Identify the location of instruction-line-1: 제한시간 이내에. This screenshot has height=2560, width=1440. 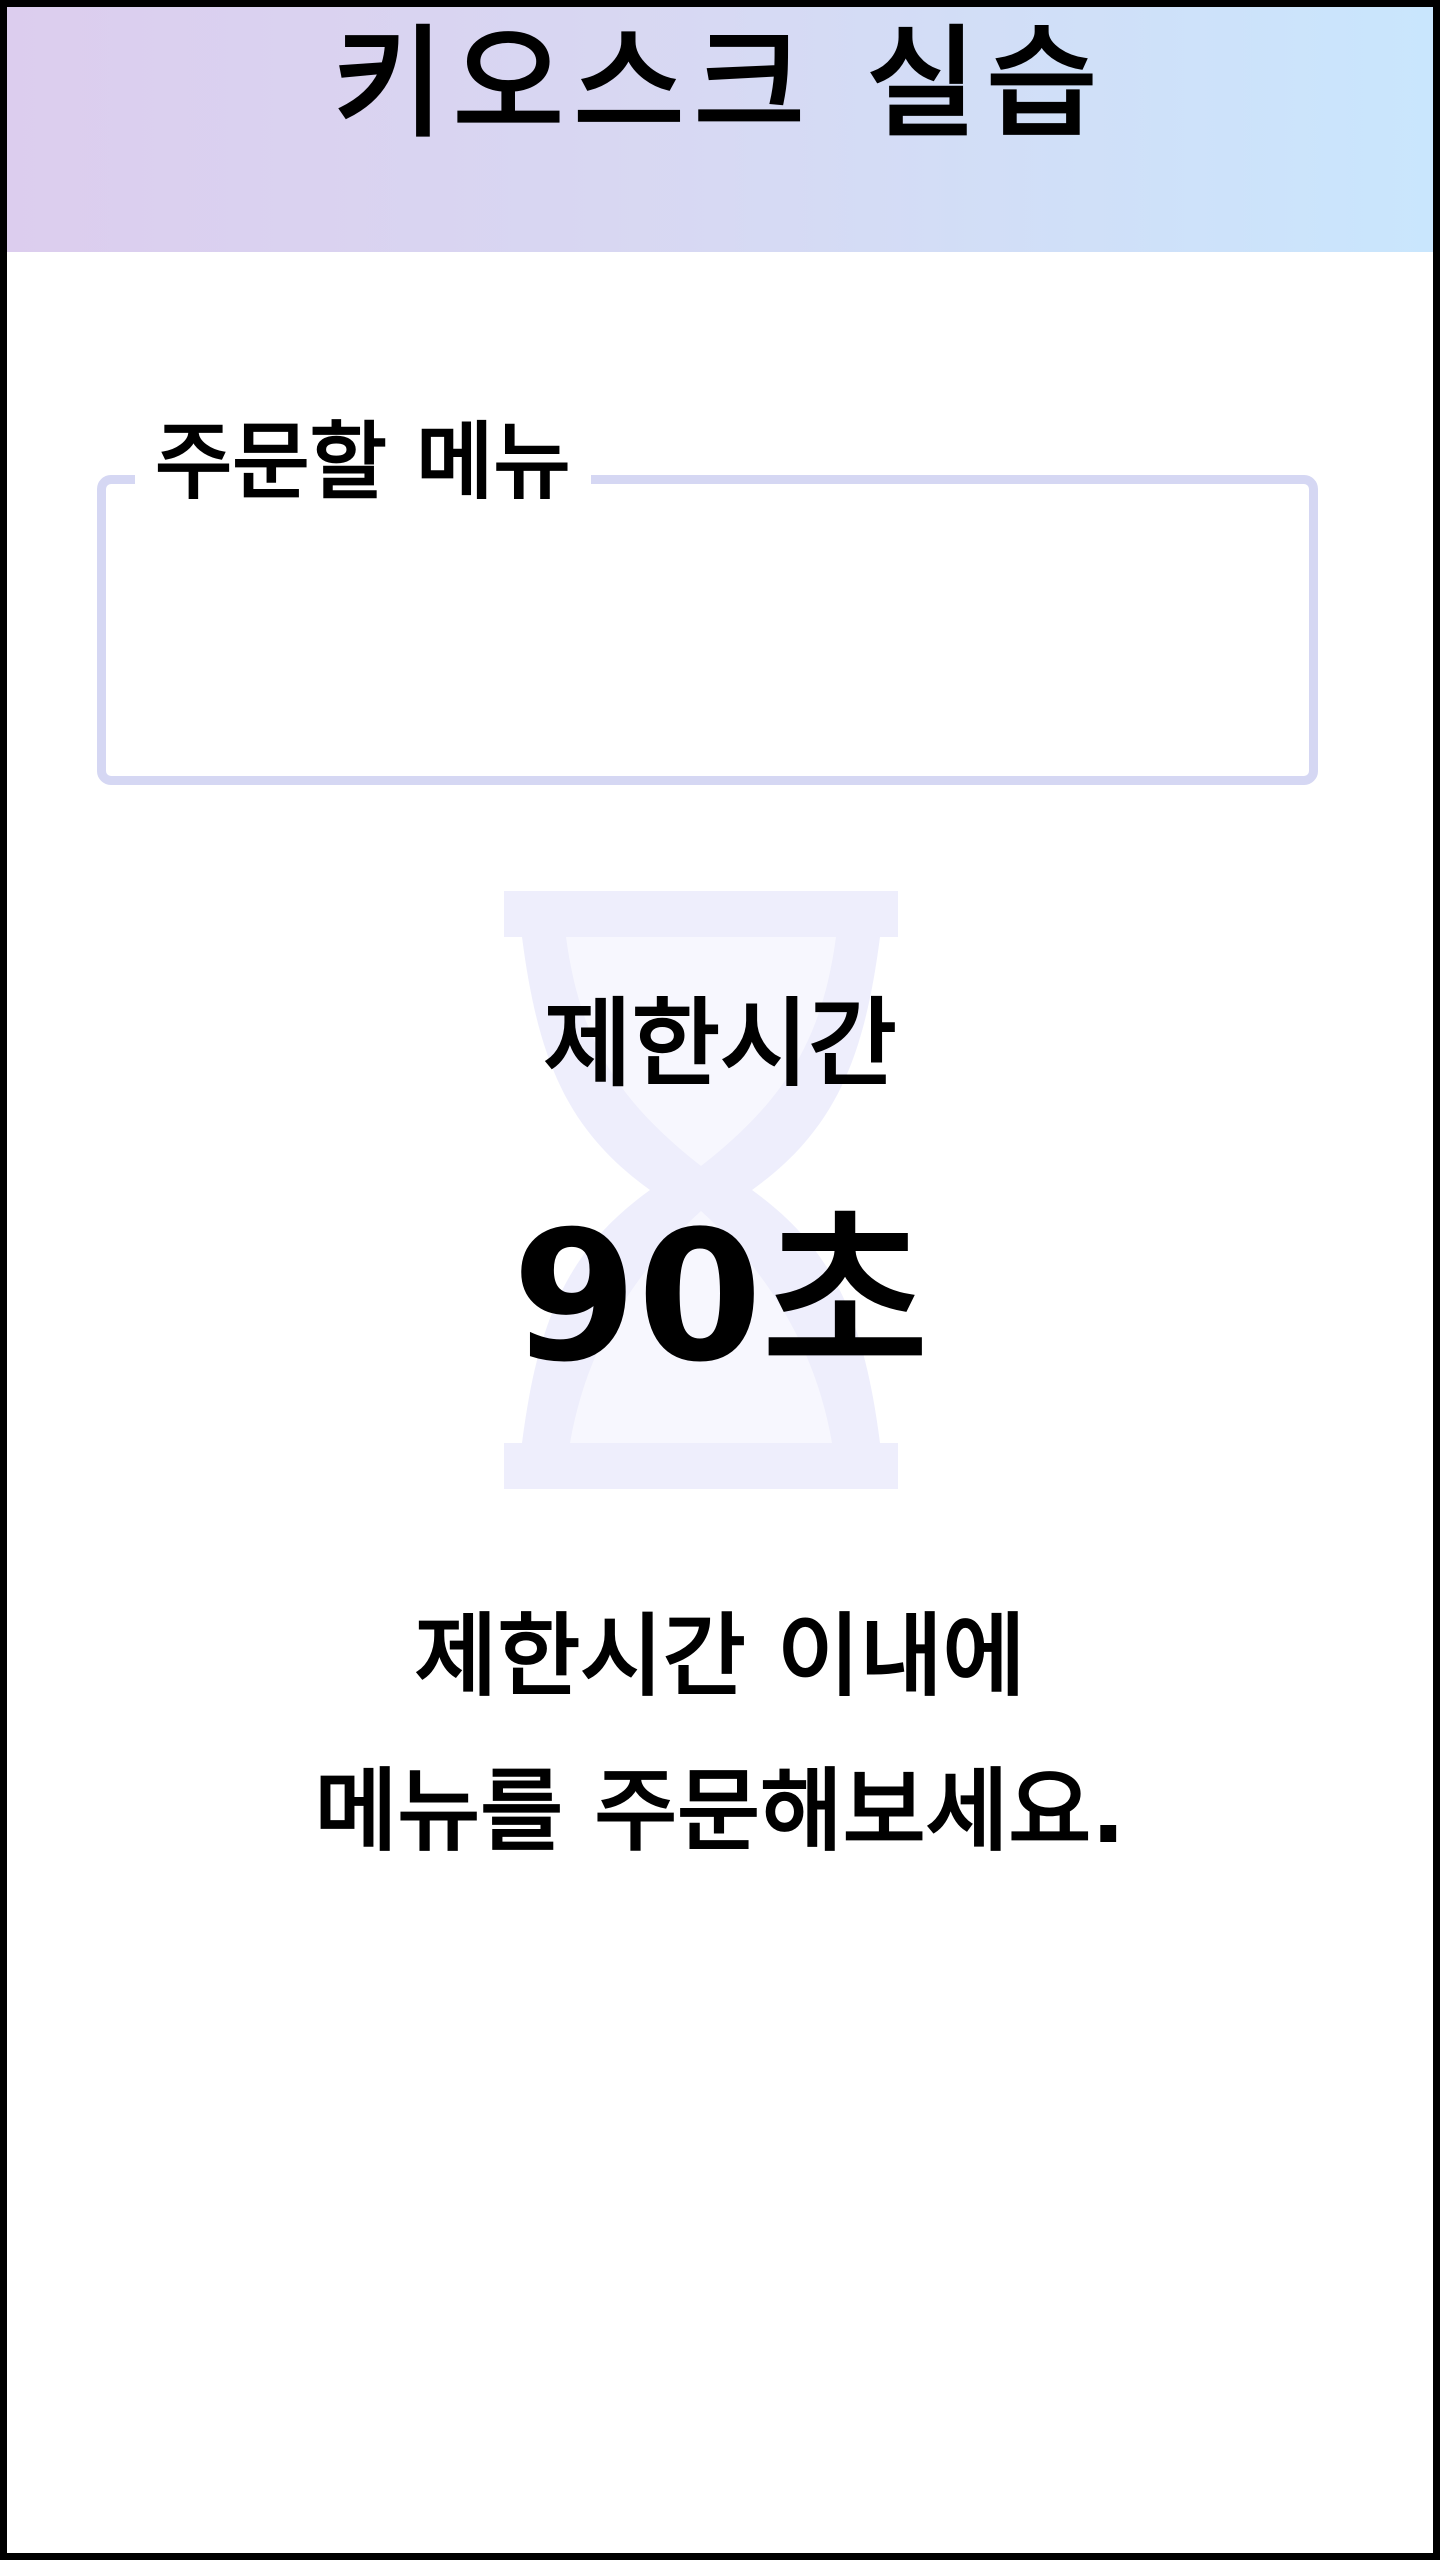
(720, 1656).